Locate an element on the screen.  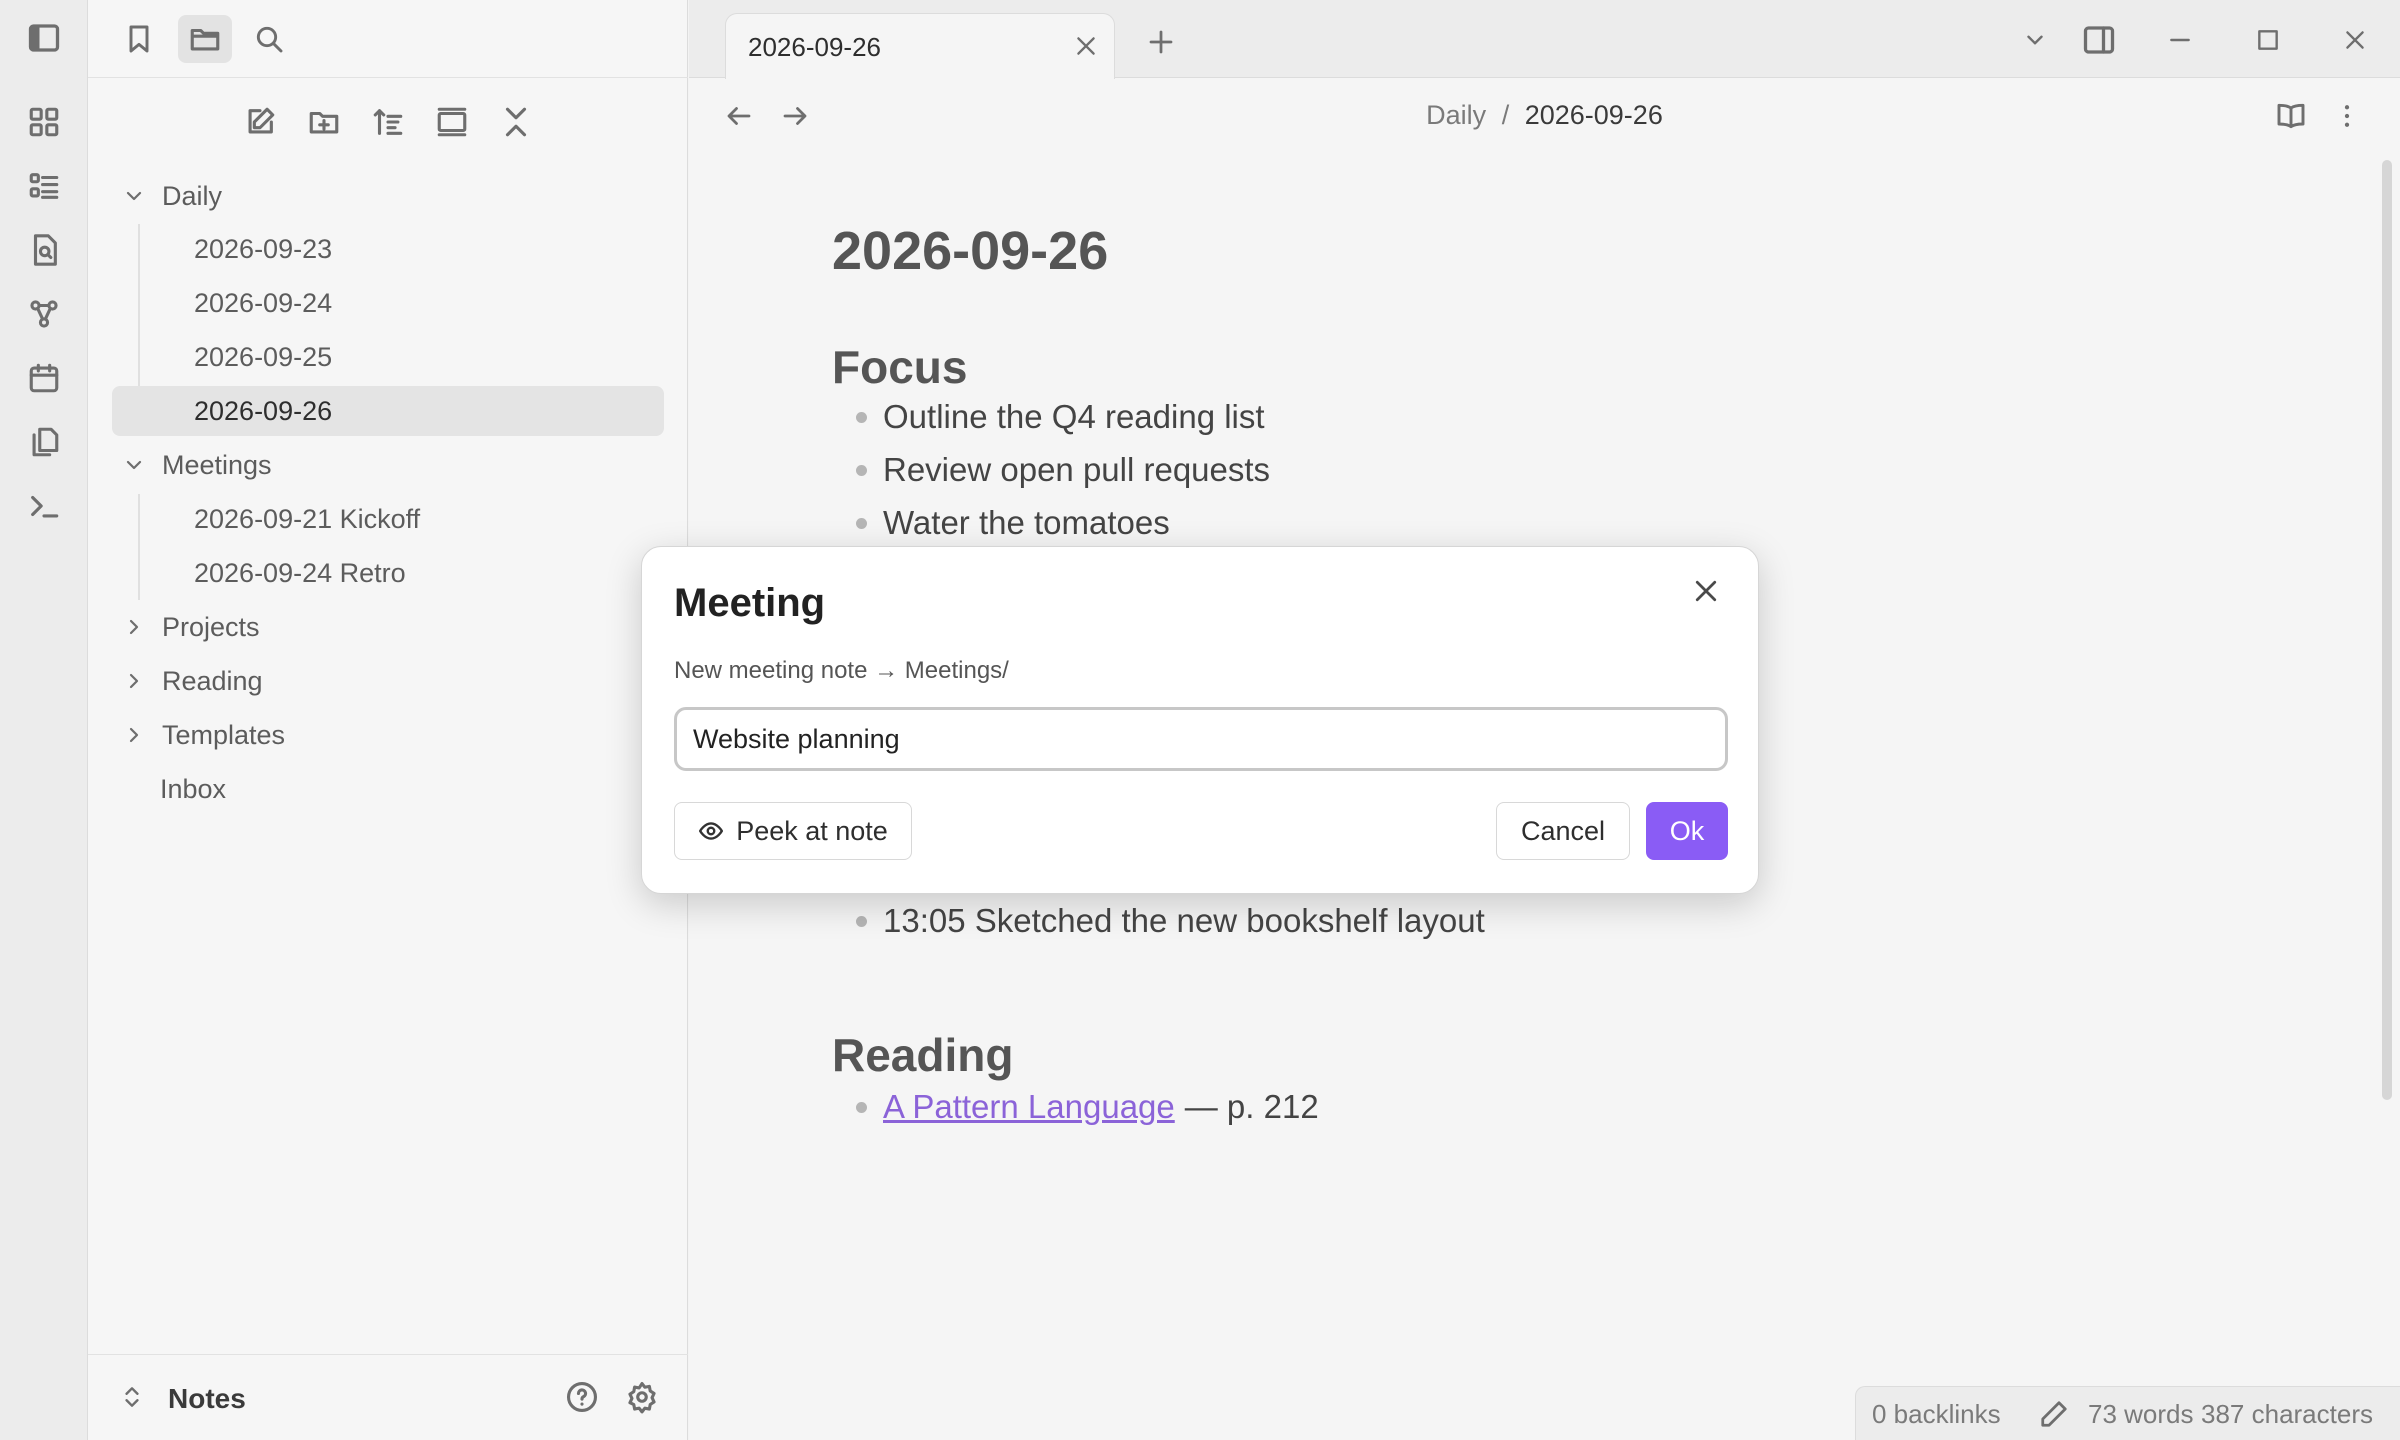
modal-title: Meeting is located at coordinates (750, 603).